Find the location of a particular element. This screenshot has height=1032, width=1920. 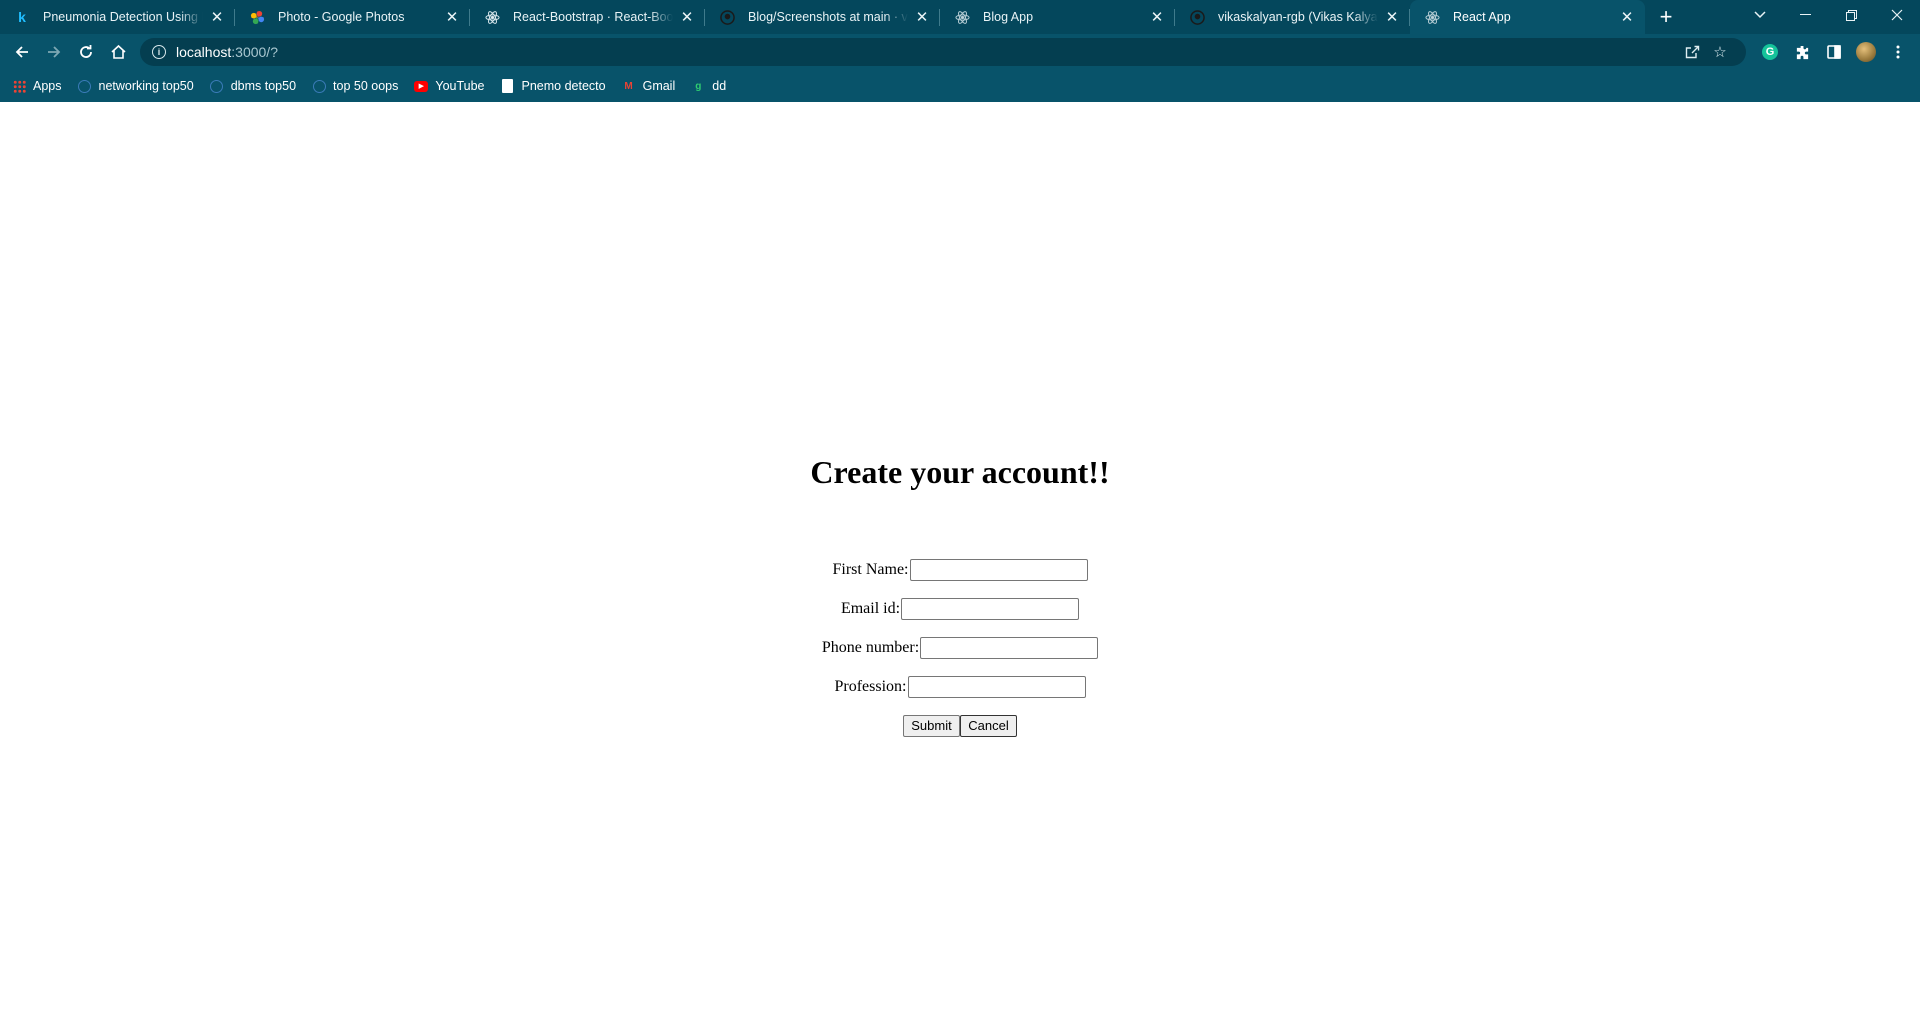

page-title: Create your account!! is located at coordinates (960, 472).